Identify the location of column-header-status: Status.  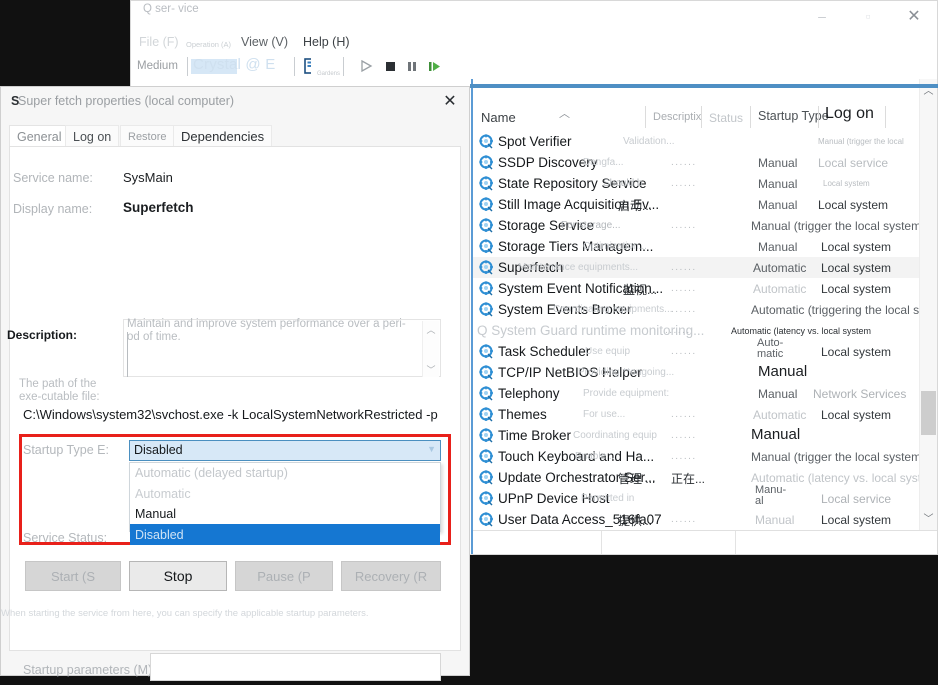
(726, 118).